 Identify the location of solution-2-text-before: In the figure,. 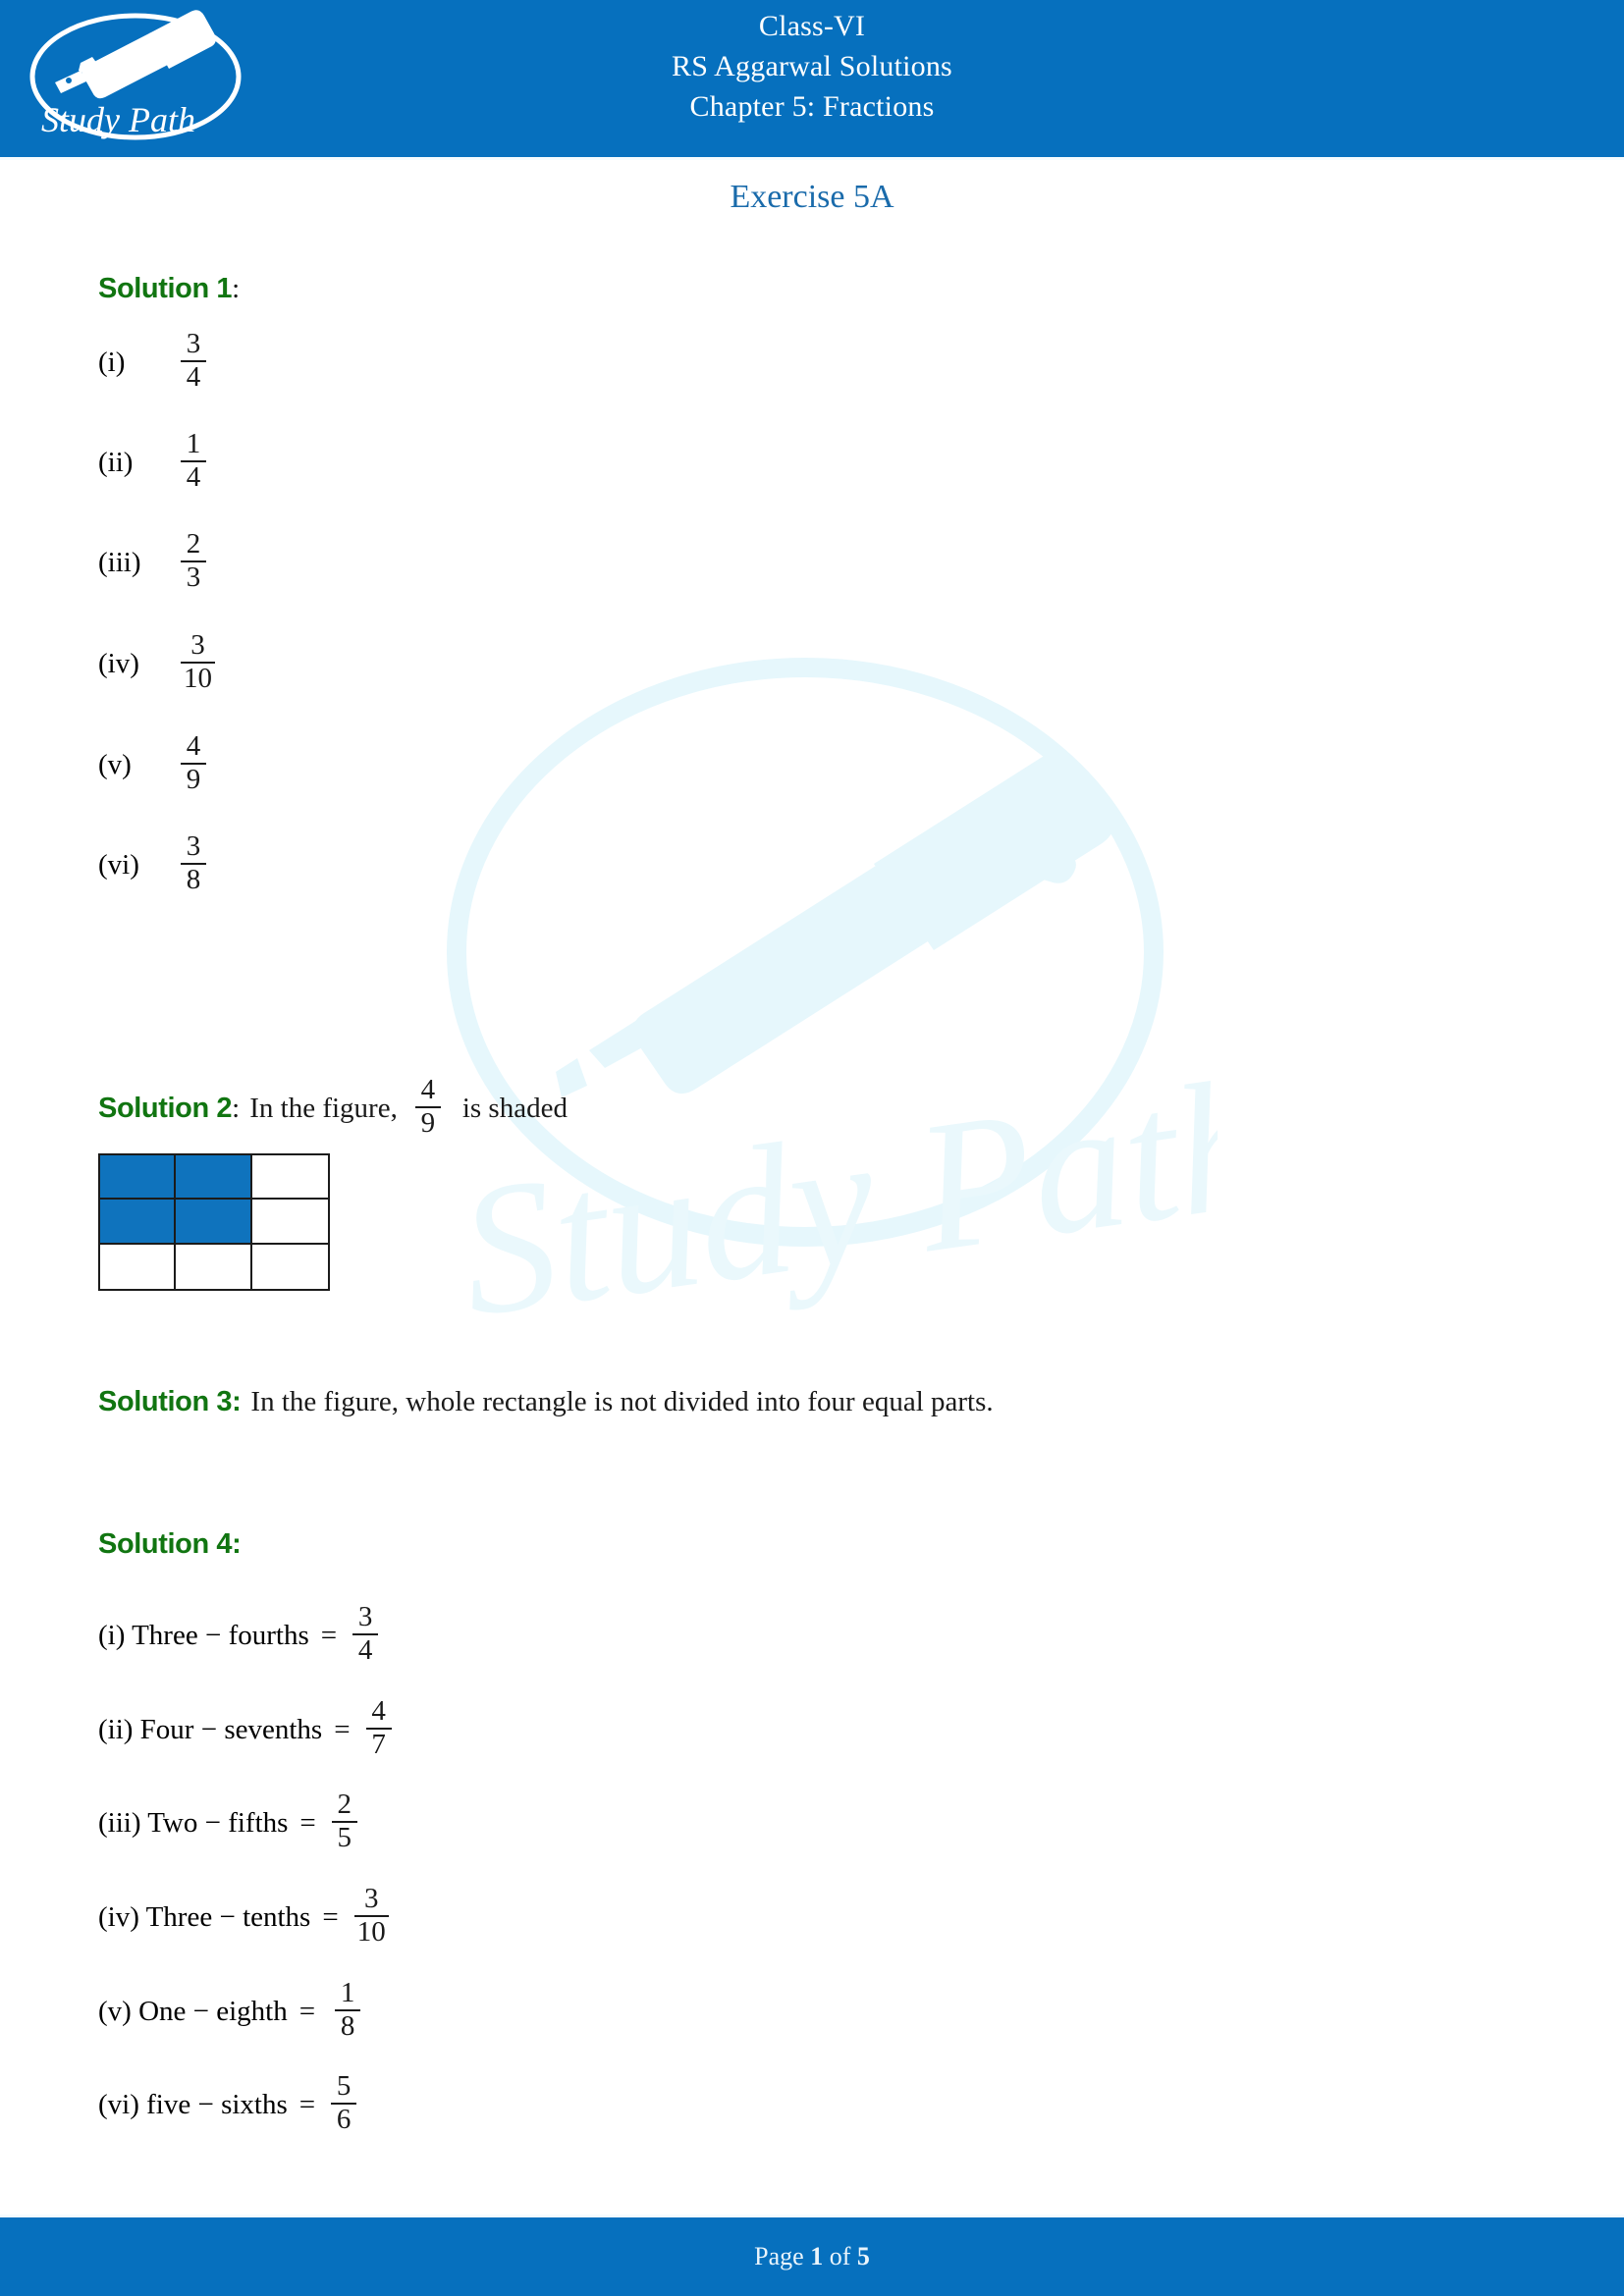
(323, 1109).